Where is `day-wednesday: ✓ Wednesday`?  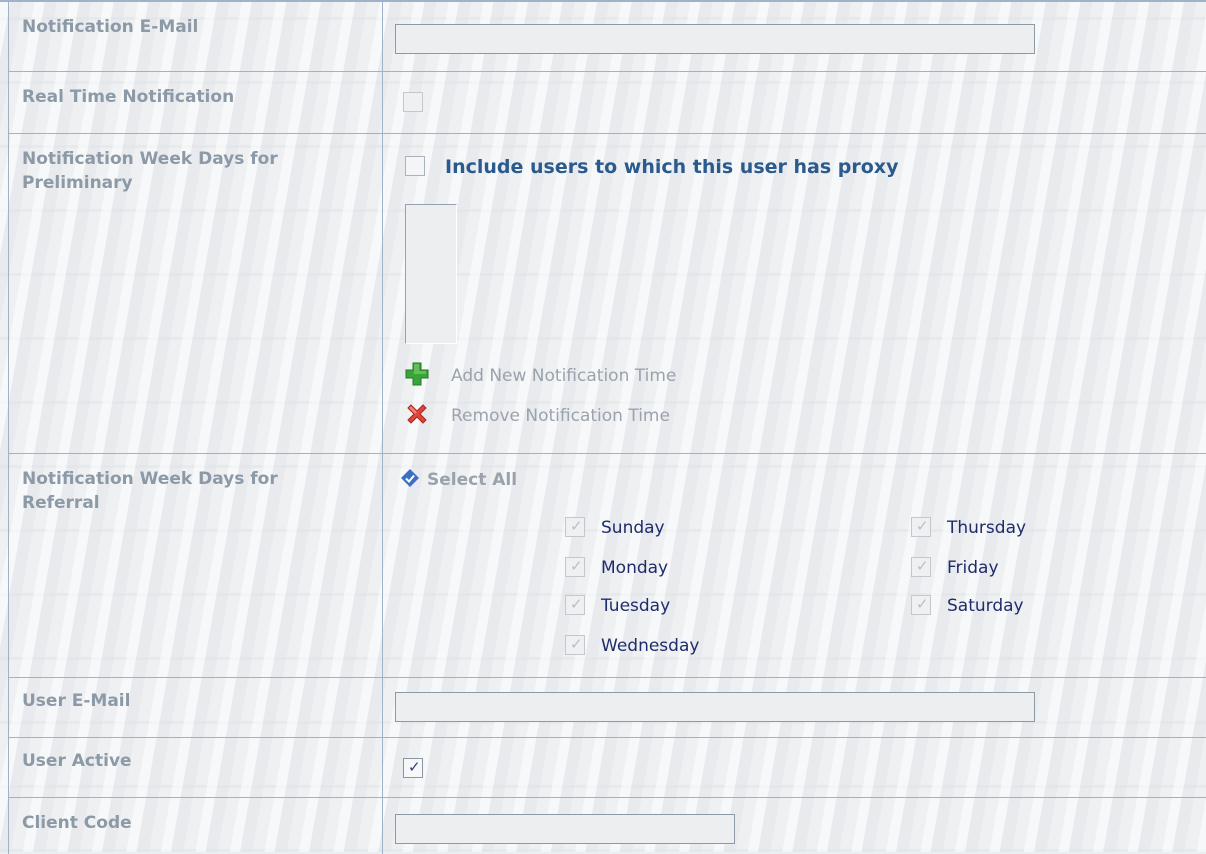
day-wednesday: ✓ Wednesday is located at coordinates (632, 645).